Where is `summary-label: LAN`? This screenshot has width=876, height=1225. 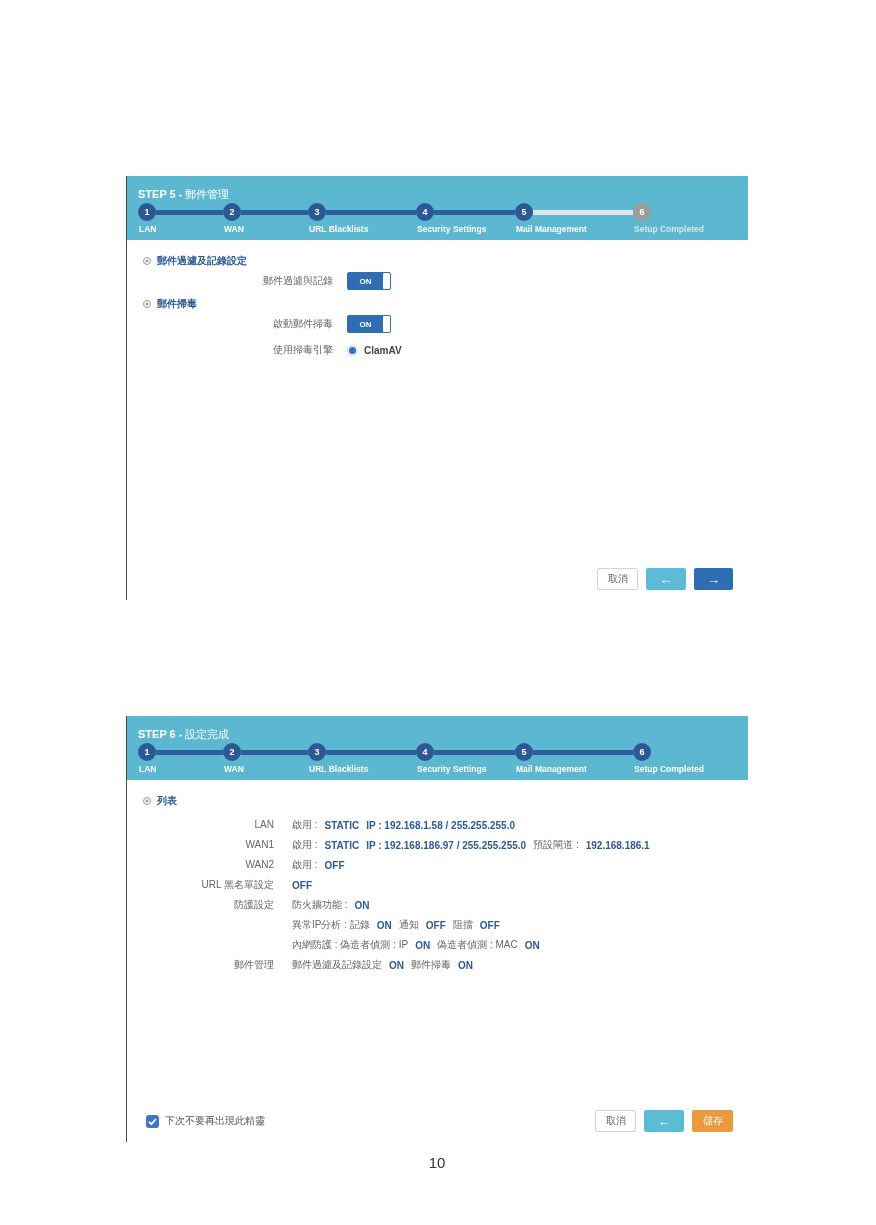 summary-label: LAN is located at coordinates (264, 825).